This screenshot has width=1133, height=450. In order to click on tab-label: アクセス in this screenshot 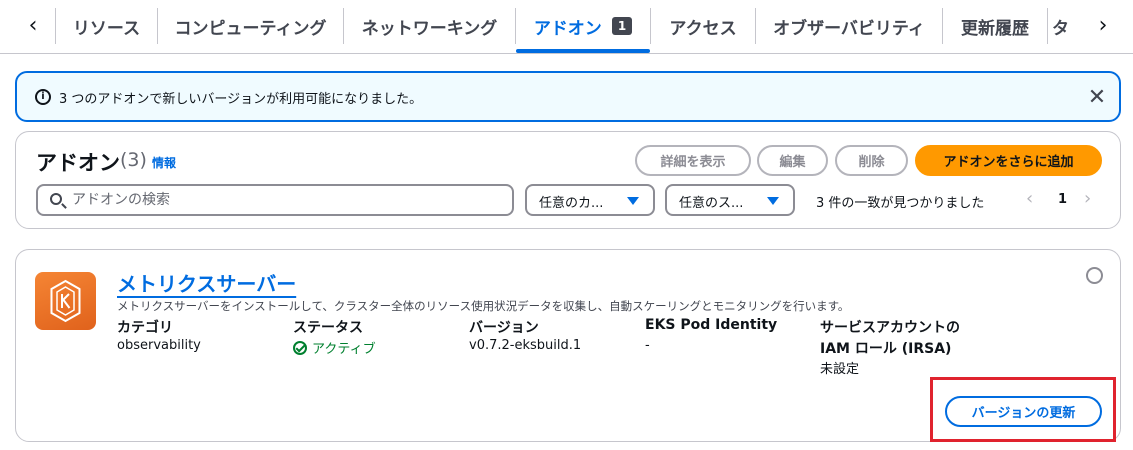, I will do `click(703, 28)`.